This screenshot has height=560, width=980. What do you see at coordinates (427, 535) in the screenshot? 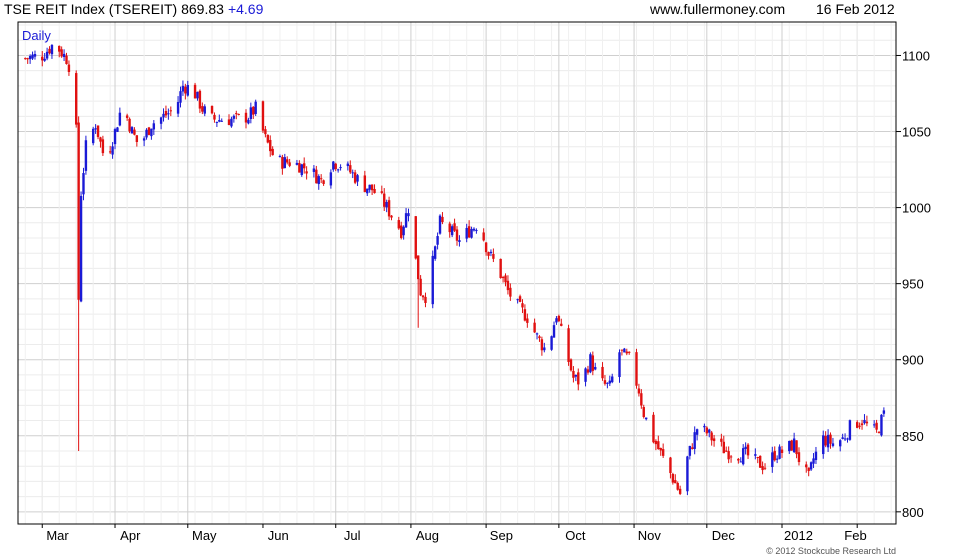
I see `x-tick-label: Aug` at bounding box center [427, 535].